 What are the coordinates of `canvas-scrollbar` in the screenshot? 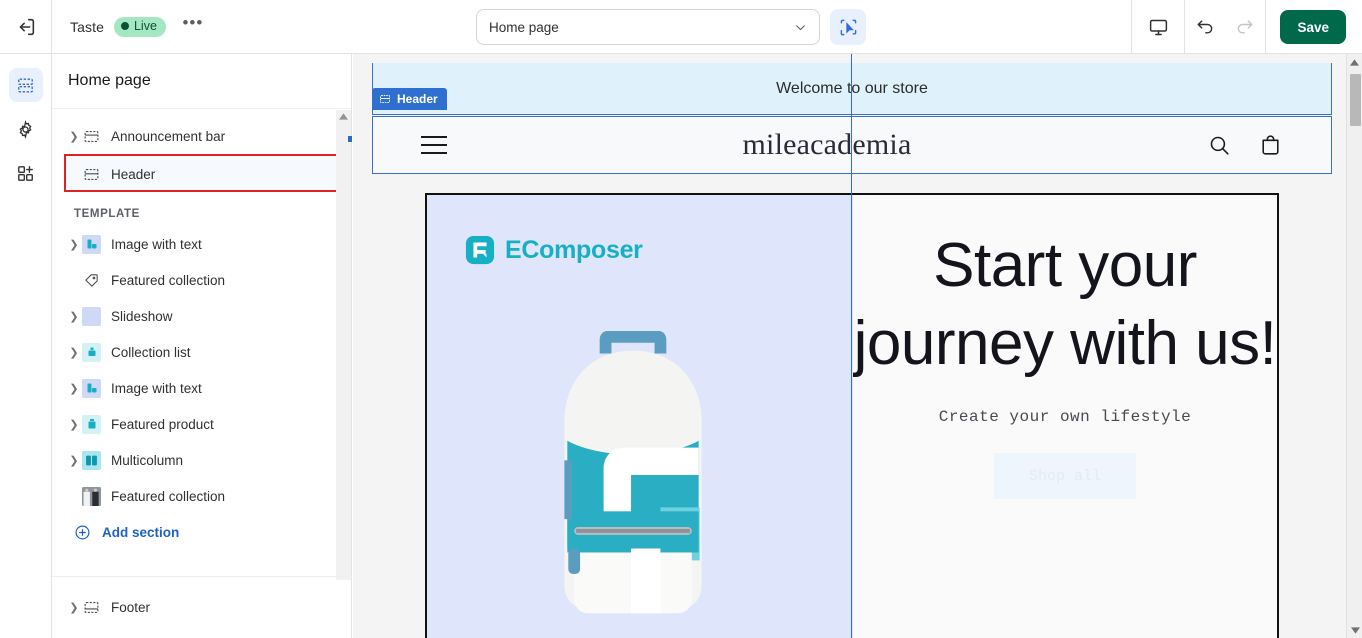 It's located at (1354, 346).